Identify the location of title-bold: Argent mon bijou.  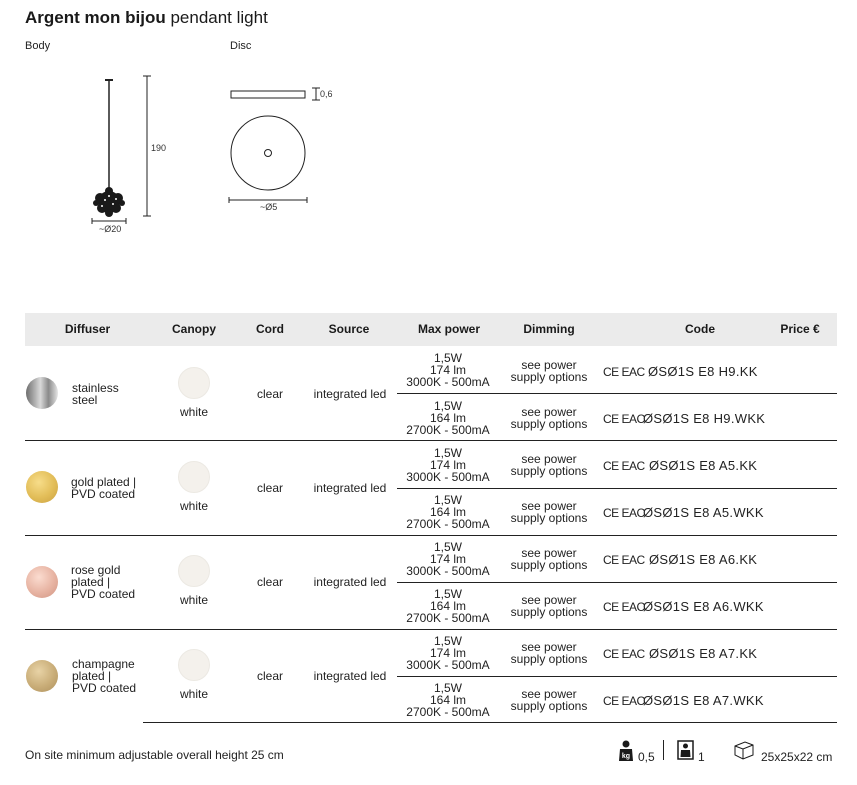
(95, 17).